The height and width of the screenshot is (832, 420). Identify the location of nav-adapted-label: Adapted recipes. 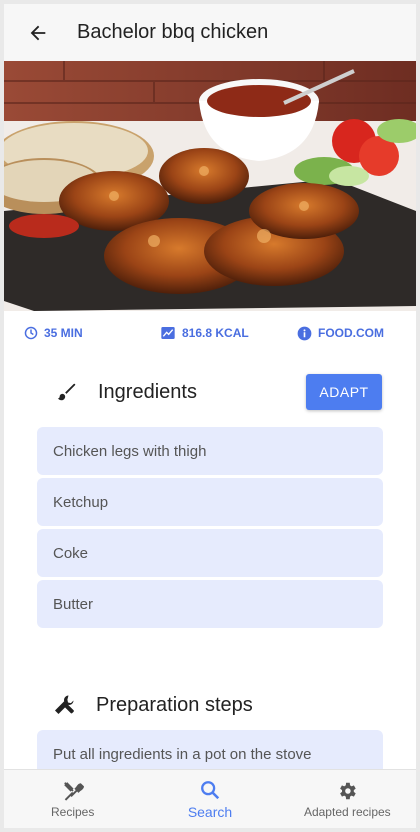
(347, 811).